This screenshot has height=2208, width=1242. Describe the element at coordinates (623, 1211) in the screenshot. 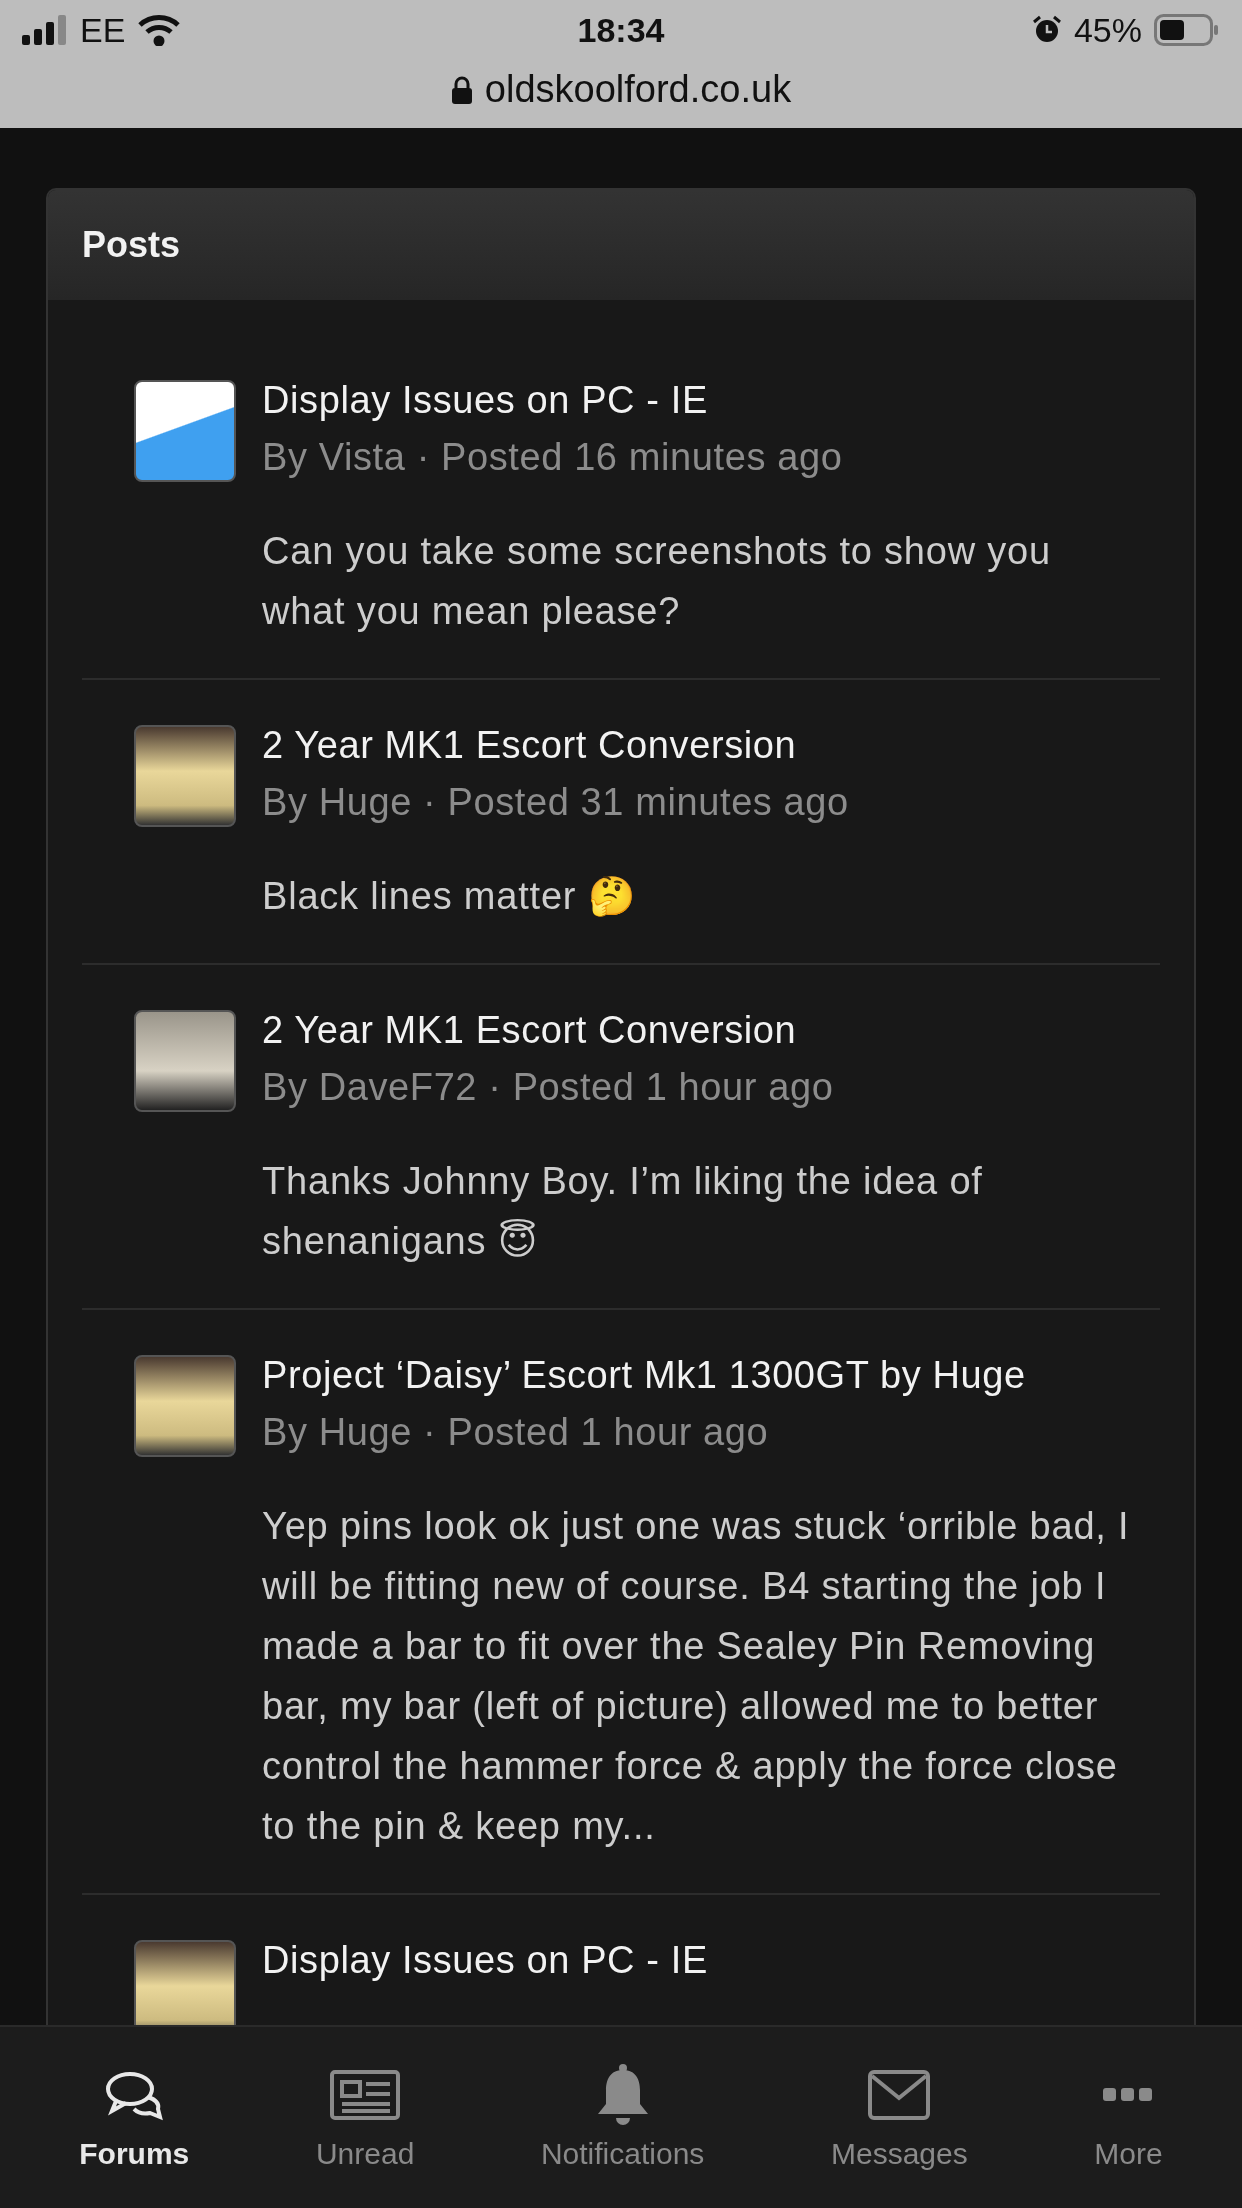

I see `post-excerpt: Thanks Johnny Boy. I’m liking the idea of shenanigans 😇` at that location.